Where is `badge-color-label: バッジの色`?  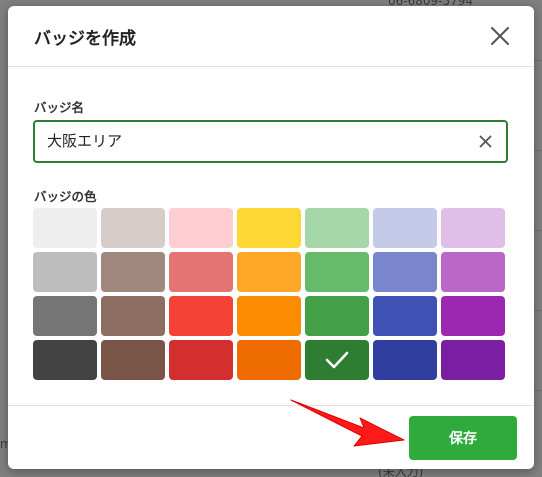 badge-color-label: バッジの色 is located at coordinates (65, 196).